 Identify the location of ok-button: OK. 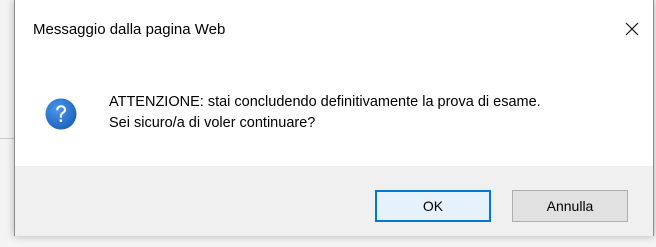
(433, 206).